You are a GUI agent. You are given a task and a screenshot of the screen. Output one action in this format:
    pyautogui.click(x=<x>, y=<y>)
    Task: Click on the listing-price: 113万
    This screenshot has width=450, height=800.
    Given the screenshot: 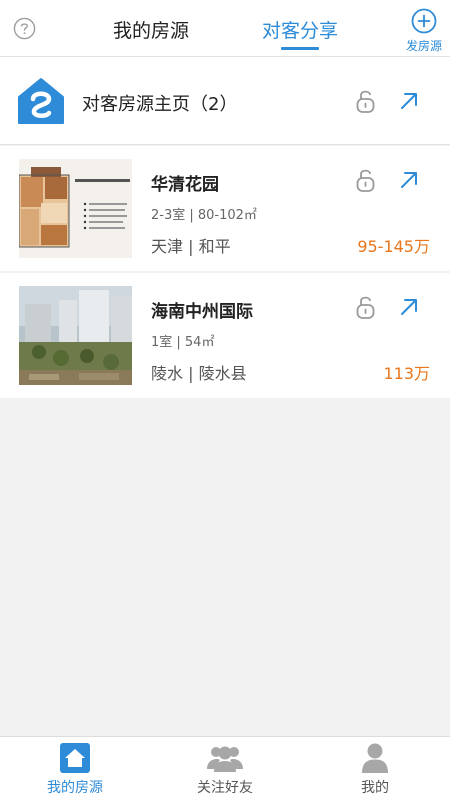 What is the action you would take?
    pyautogui.click(x=406, y=373)
    